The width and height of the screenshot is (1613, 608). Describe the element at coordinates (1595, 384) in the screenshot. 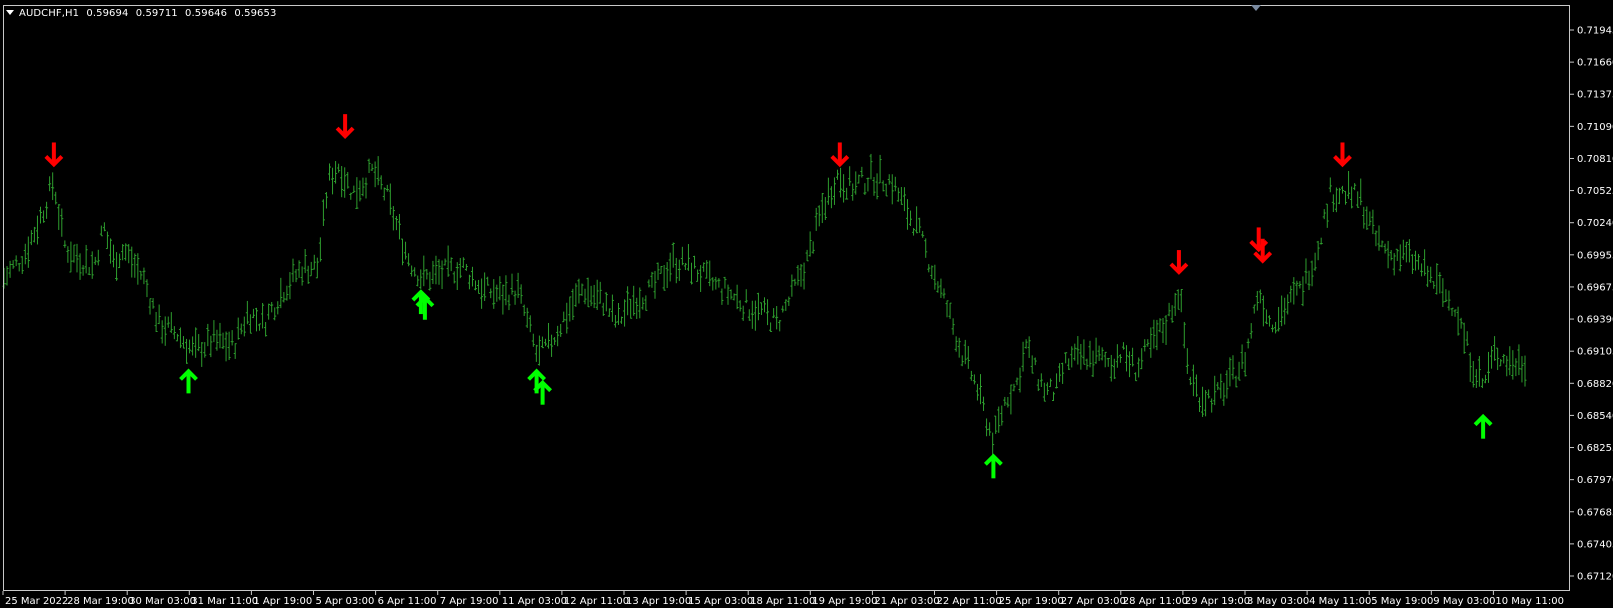

I see `price-tick-label: 0.68820` at that location.